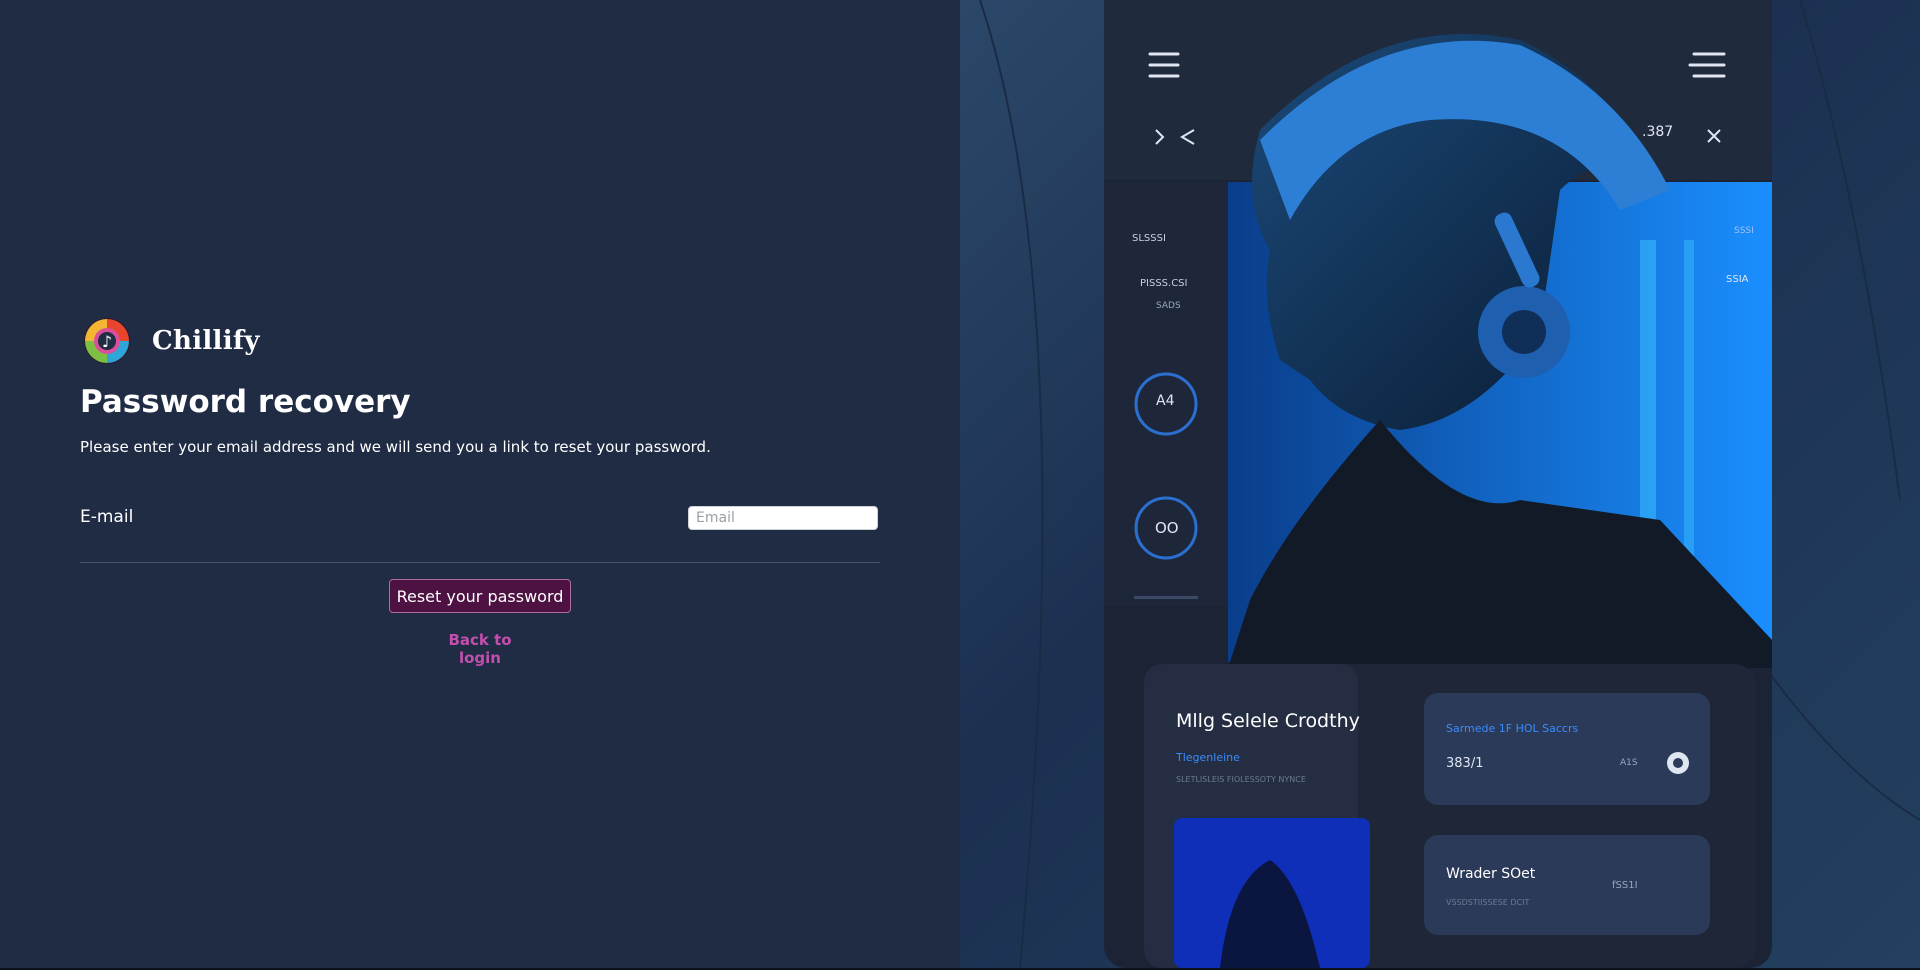 The width and height of the screenshot is (1920, 970). I want to click on dial-2-label: OO, so click(1167, 528).